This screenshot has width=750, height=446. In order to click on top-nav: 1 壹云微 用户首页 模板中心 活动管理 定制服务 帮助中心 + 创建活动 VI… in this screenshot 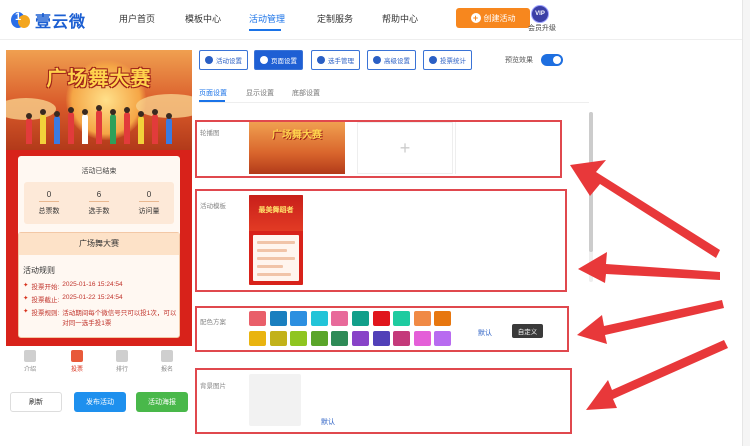, I will do `click(375, 20)`.